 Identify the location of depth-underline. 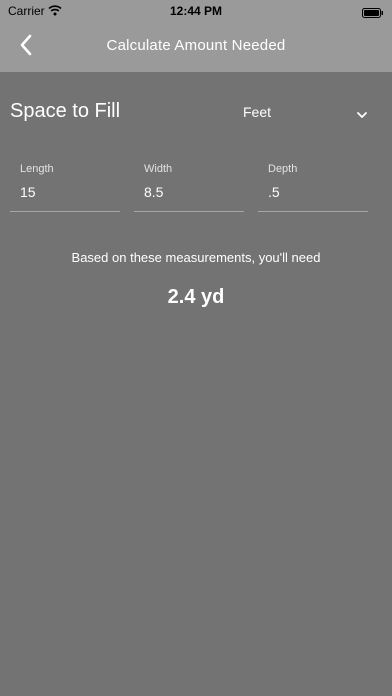
(313, 211).